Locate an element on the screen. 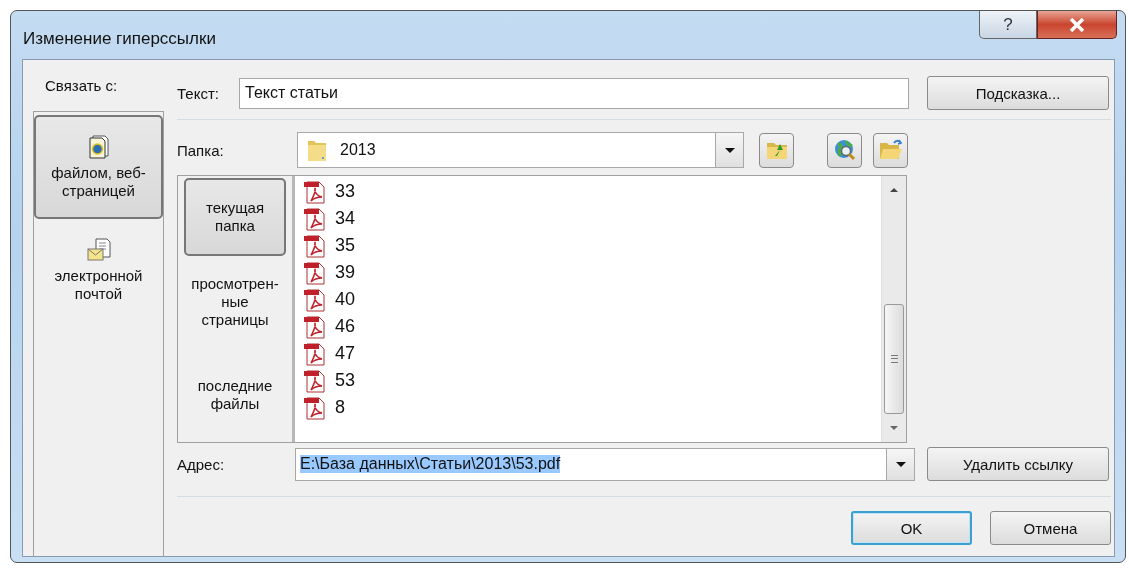 The image size is (1129, 569). file-name: 53 is located at coordinates (345, 380).